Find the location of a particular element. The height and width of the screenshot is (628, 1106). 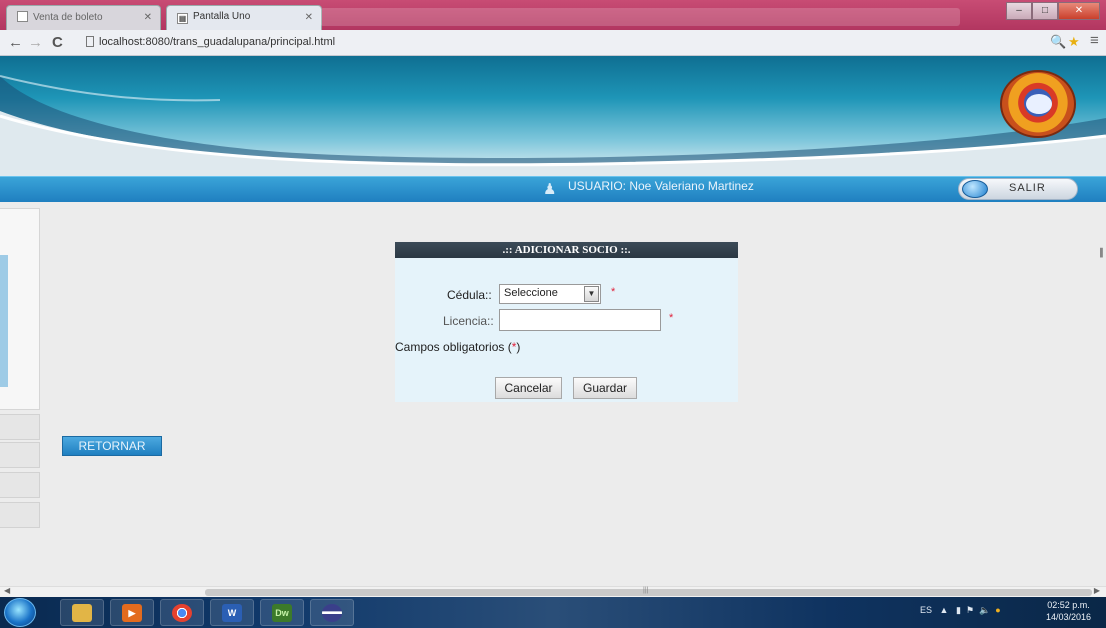

save-button: Guardar is located at coordinates (605, 388).